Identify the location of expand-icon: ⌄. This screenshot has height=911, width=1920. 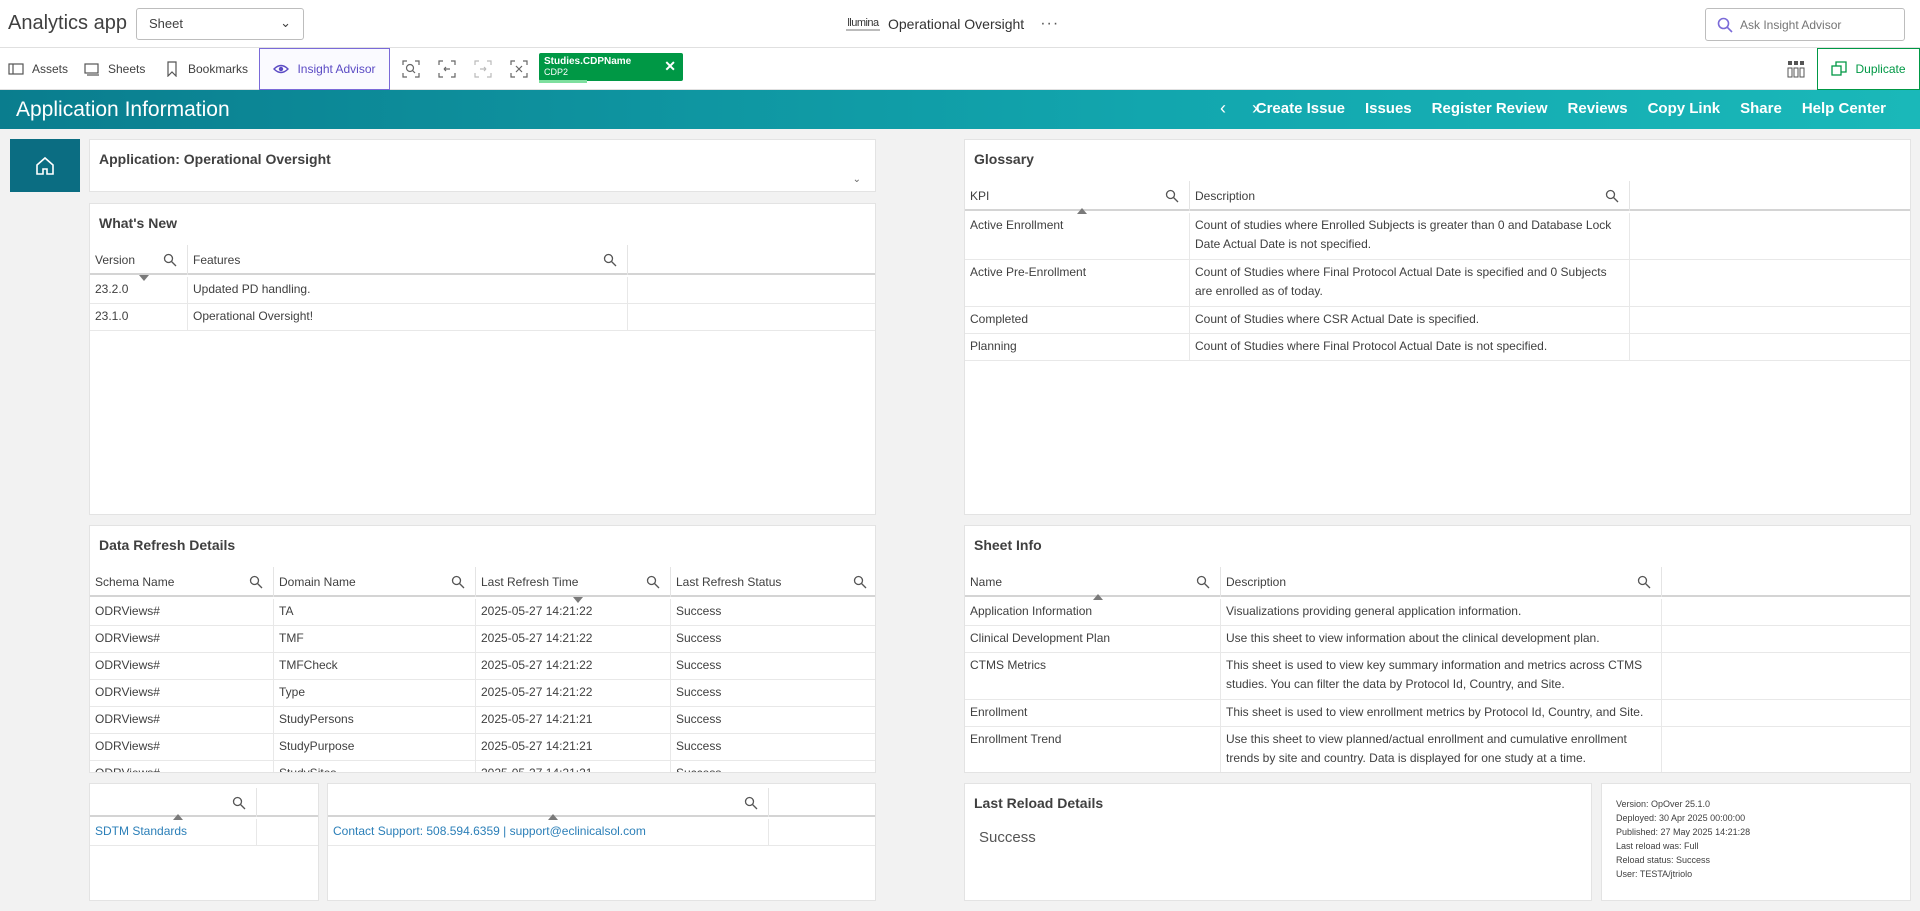
(857, 179).